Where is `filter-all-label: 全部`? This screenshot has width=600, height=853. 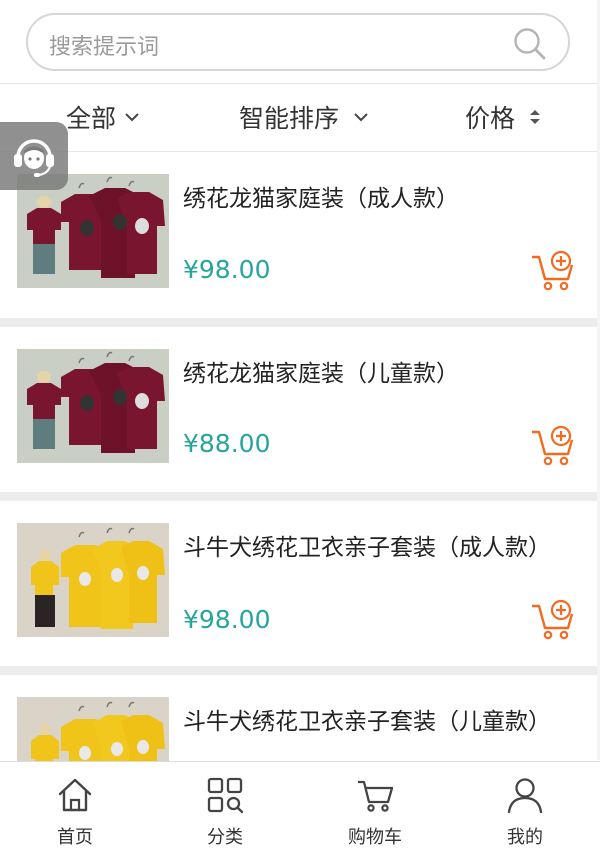 filter-all-label: 全部 is located at coordinates (91, 118).